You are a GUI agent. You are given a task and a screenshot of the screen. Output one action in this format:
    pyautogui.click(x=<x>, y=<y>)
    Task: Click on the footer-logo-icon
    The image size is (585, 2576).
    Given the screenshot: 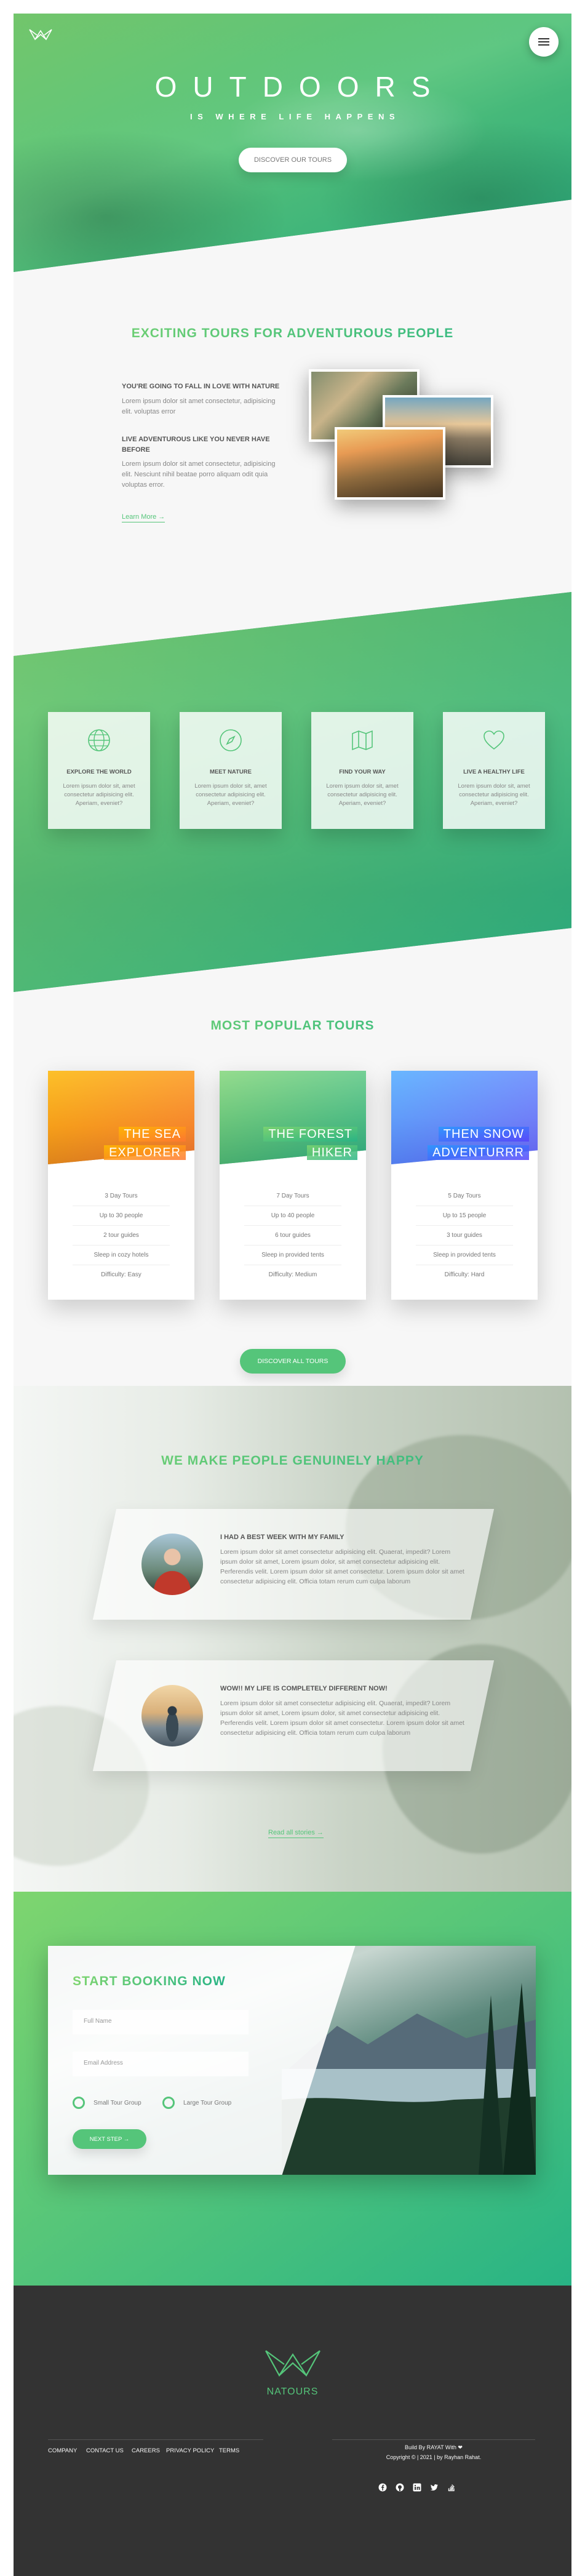 What is the action you would take?
    pyautogui.click(x=292, y=2364)
    